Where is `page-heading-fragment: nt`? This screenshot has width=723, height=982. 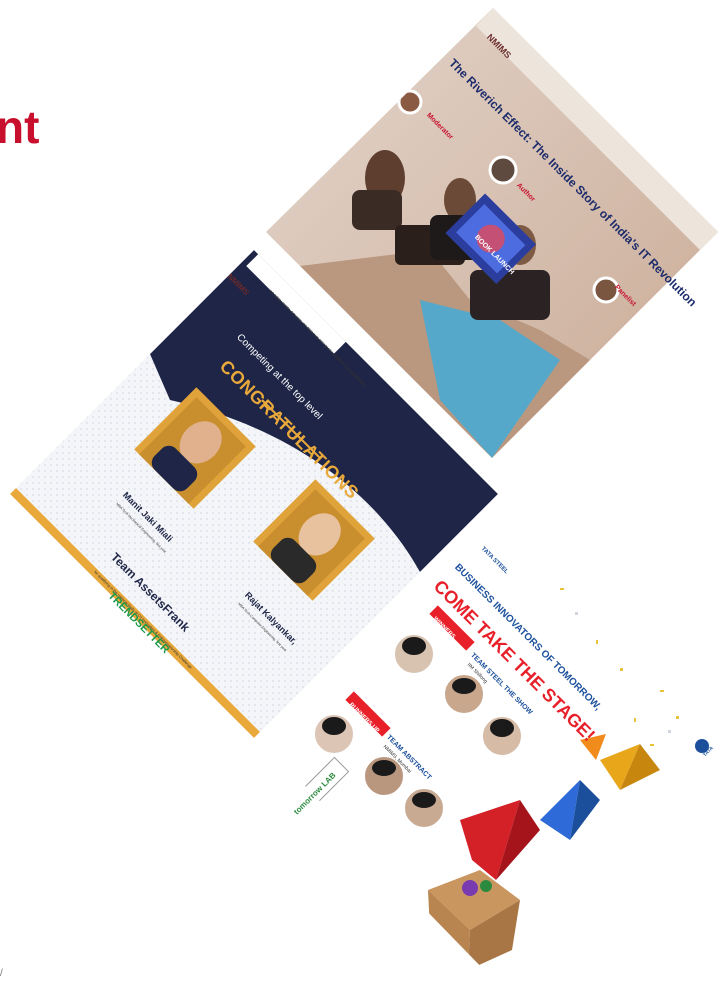 page-heading-fragment: nt is located at coordinates (20, 127).